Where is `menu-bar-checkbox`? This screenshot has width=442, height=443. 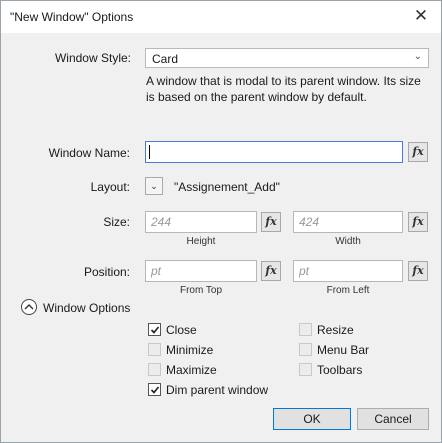
menu-bar-checkbox is located at coordinates (305, 349).